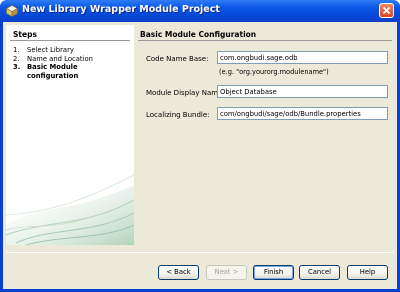  What do you see at coordinates (367, 272) in the screenshot?
I see `help-button: Help` at bounding box center [367, 272].